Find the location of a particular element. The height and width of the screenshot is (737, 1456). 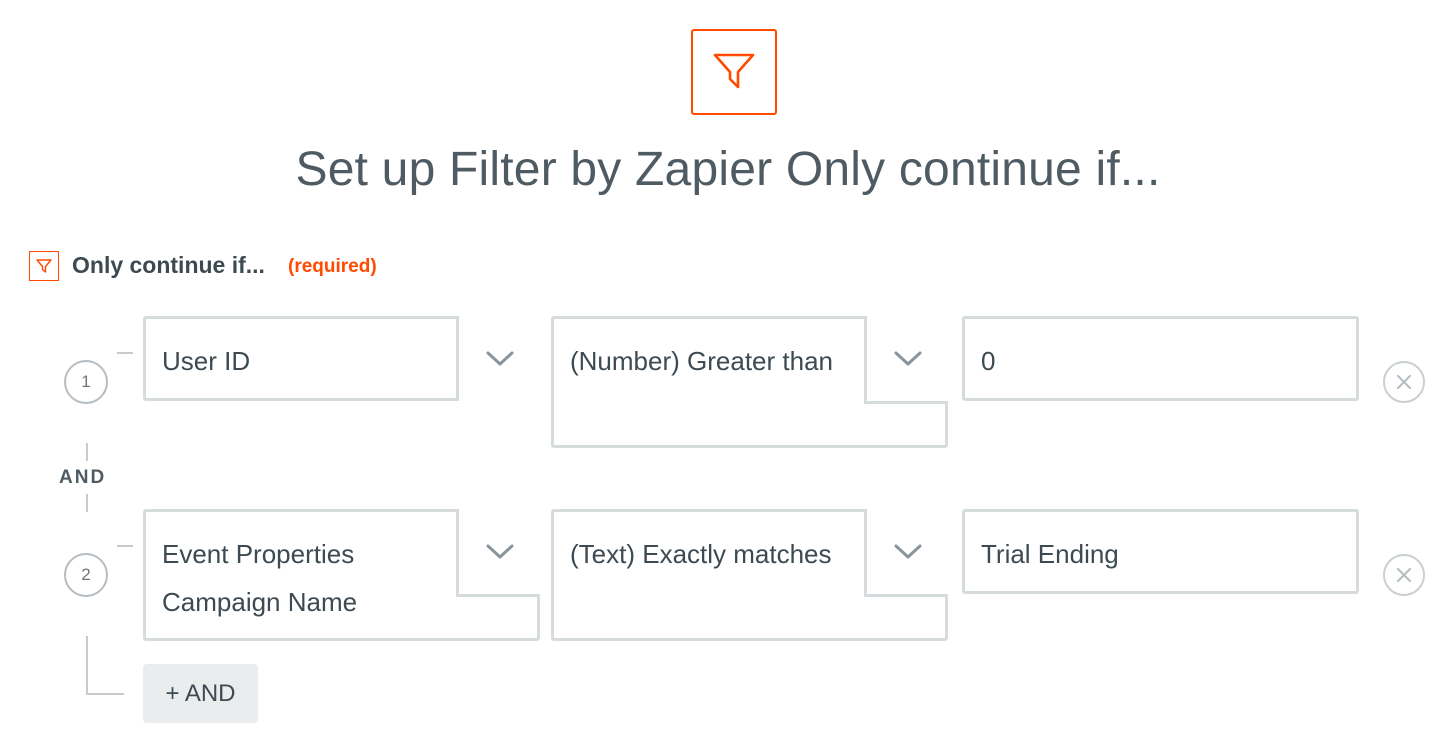

rule-2-number: 2 is located at coordinates (86, 575).